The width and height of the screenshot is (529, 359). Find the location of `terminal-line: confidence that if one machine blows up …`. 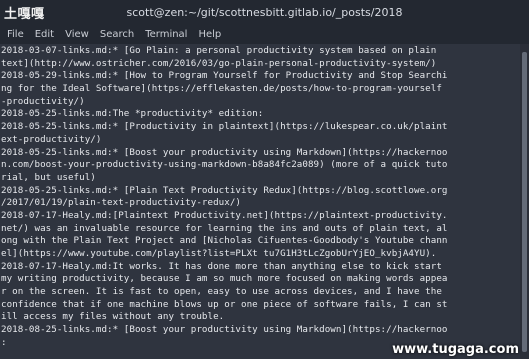

terminal-line: confidence that if one machine blows up … is located at coordinates (224, 304).